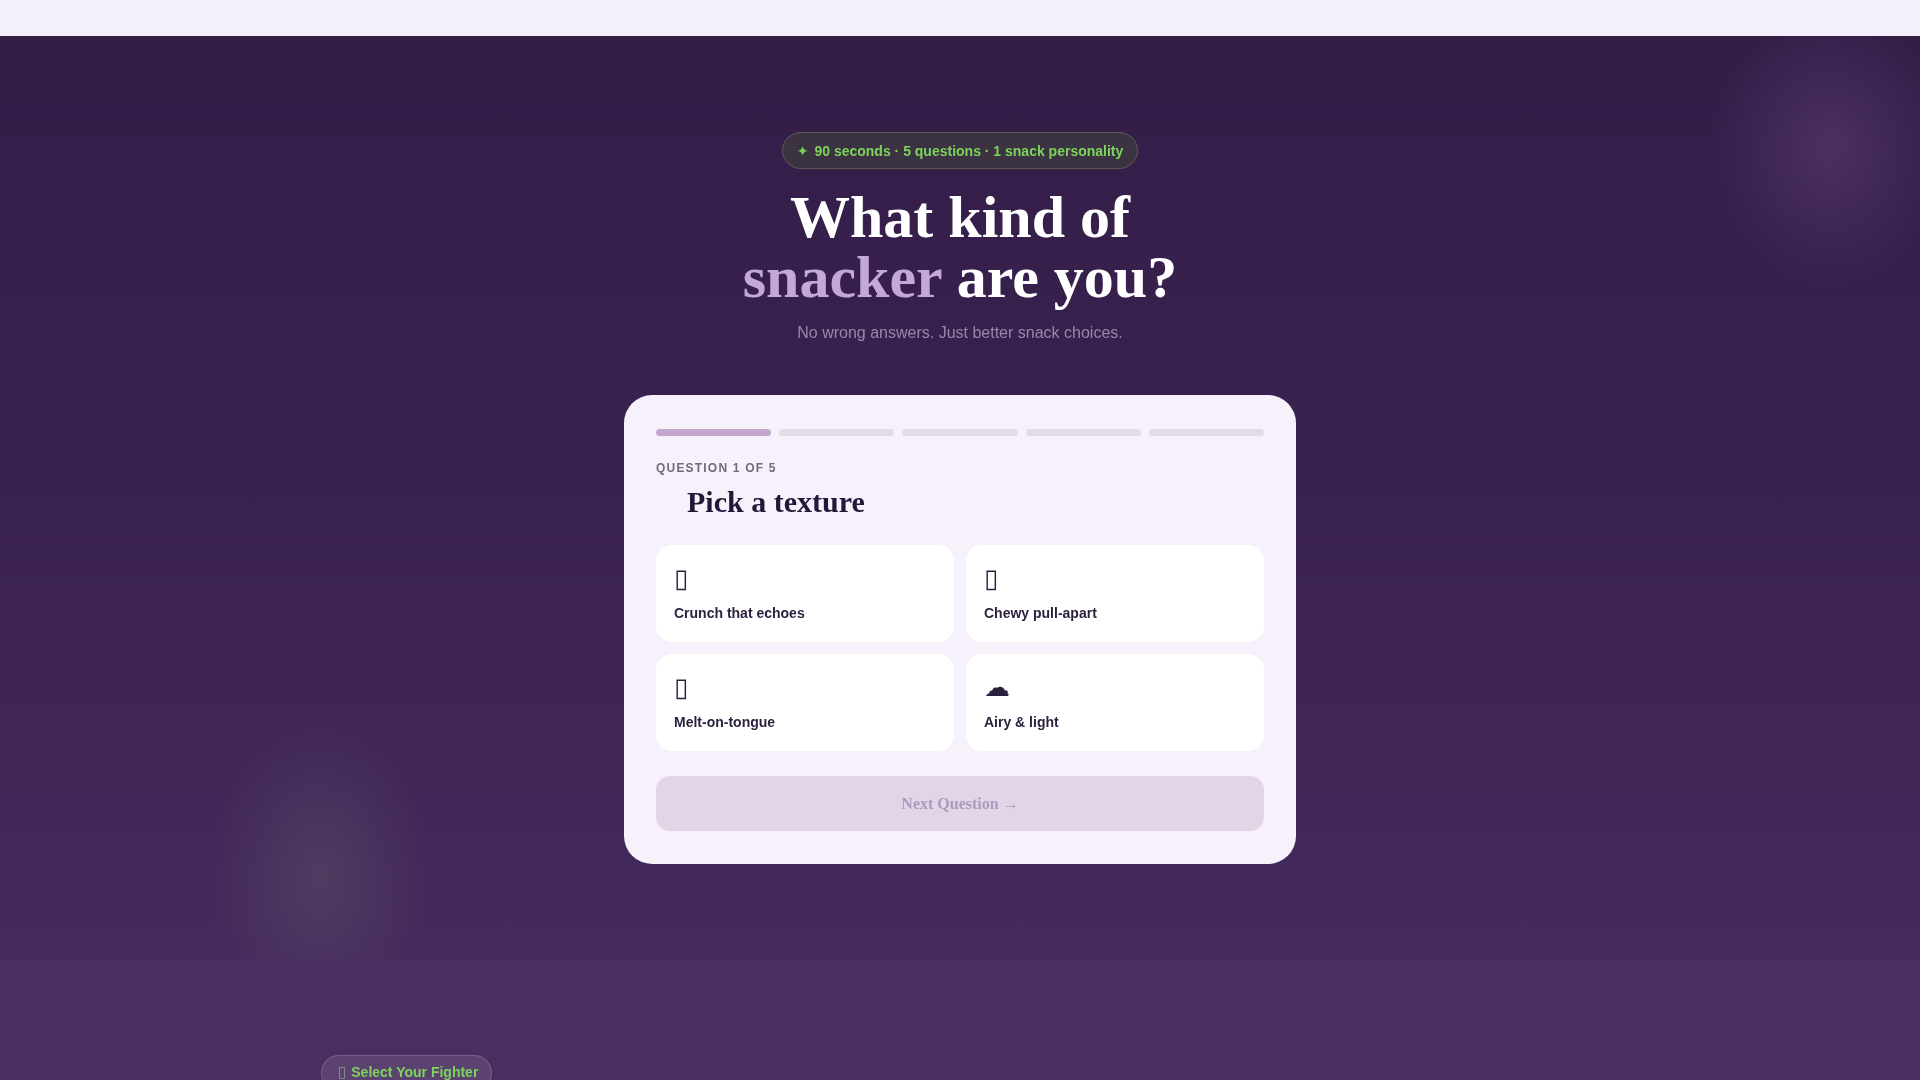 Image resolution: width=1920 pixels, height=1080 pixels. What do you see at coordinates (805, 702) in the screenshot?
I see `answer-option: ▯ Melt-on-tongue` at bounding box center [805, 702].